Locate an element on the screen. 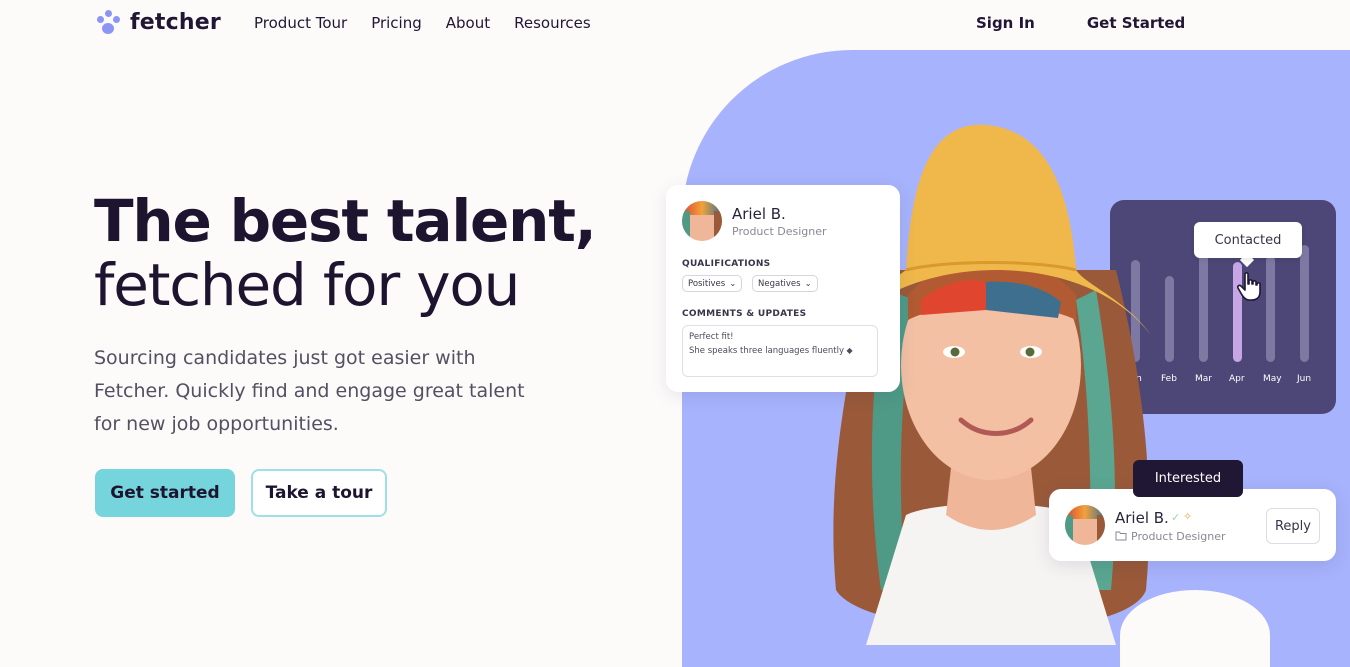 Image resolution: width=1350 pixels, height=667 pixels. candidate-name: Ariel B. is located at coordinates (759, 214).